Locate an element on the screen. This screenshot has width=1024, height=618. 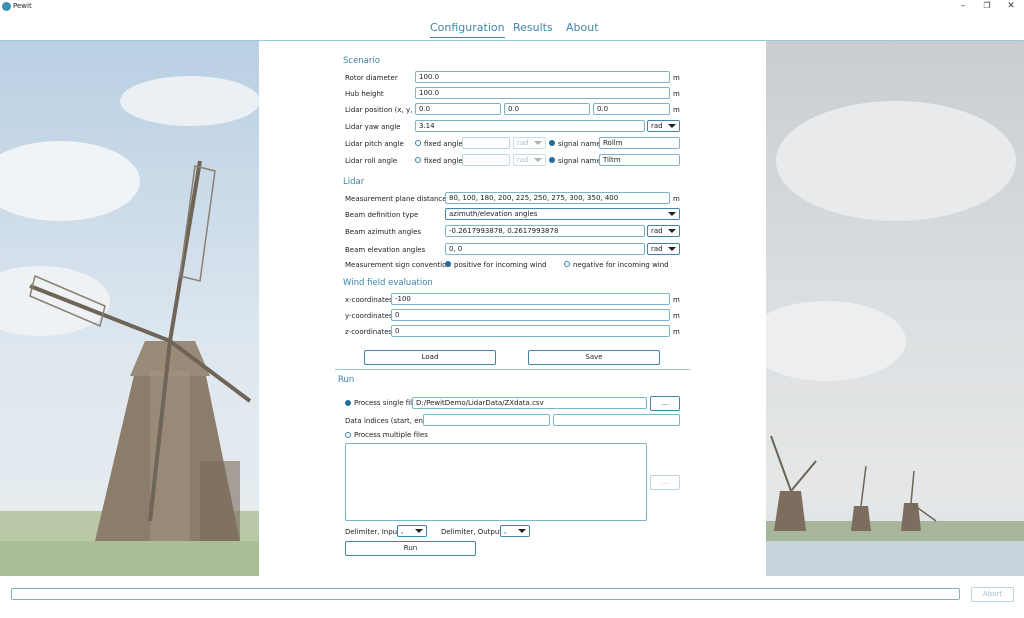
lidar-yaw-unit-value: rad is located at coordinates (657, 126).